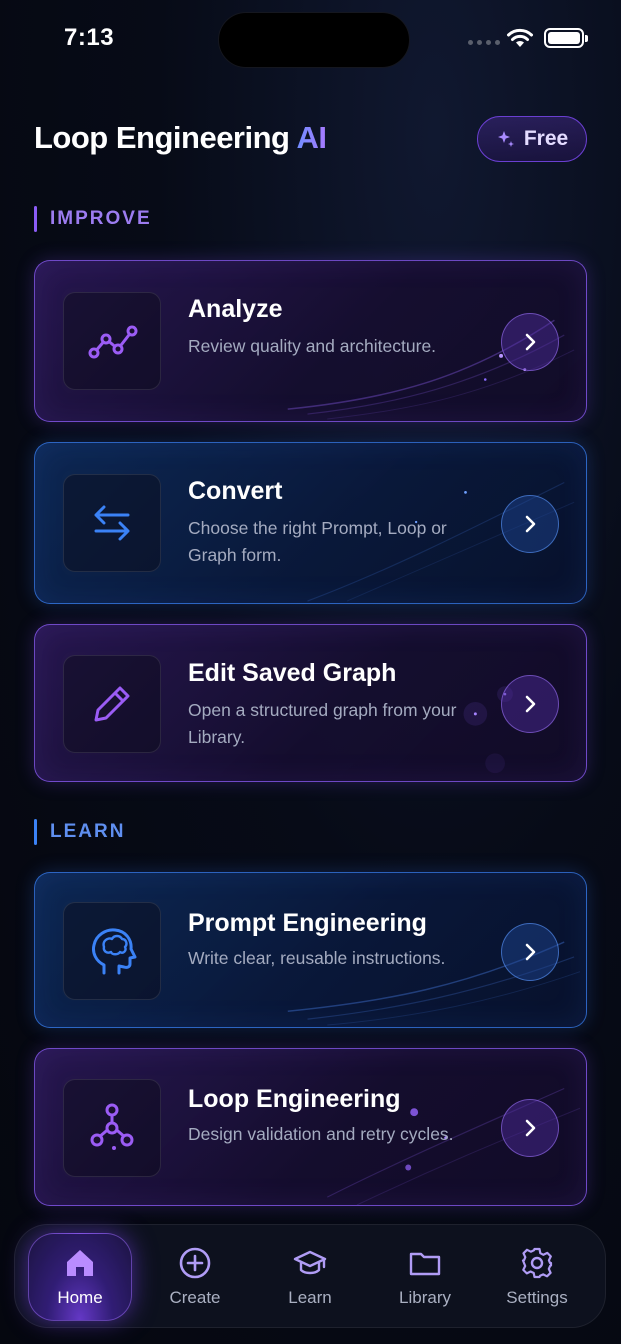 The image size is (621, 1344). I want to click on brain-head-icon, so click(114, 951).